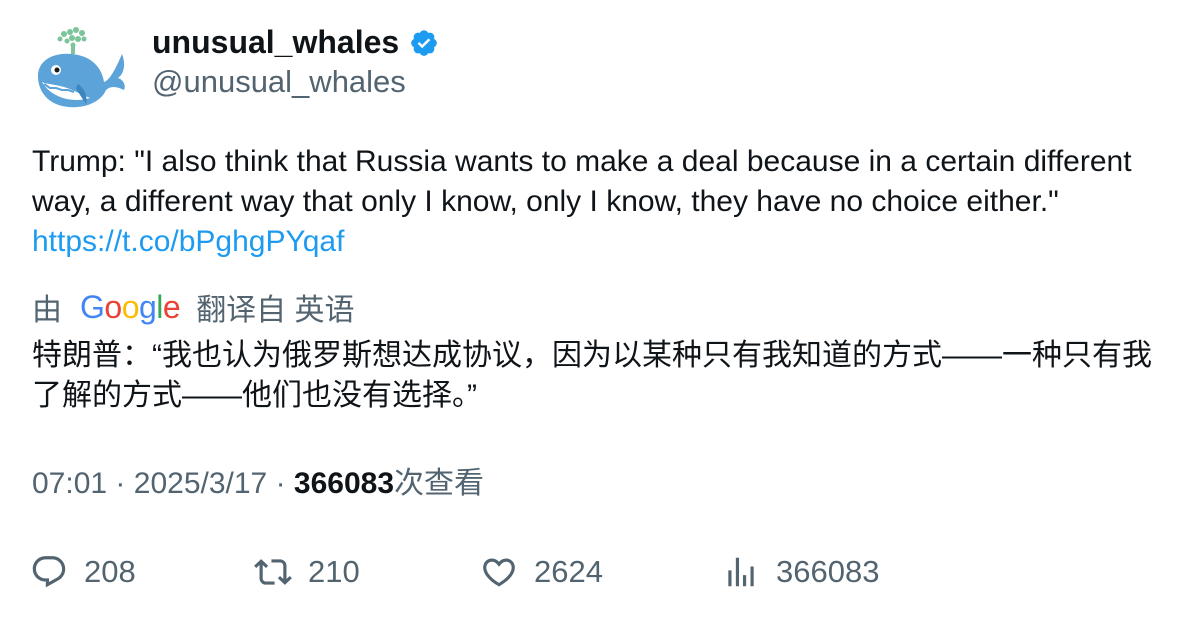 The height and width of the screenshot is (618, 1196). Describe the element at coordinates (499, 572) in the screenshot. I see `heart-icon` at that location.